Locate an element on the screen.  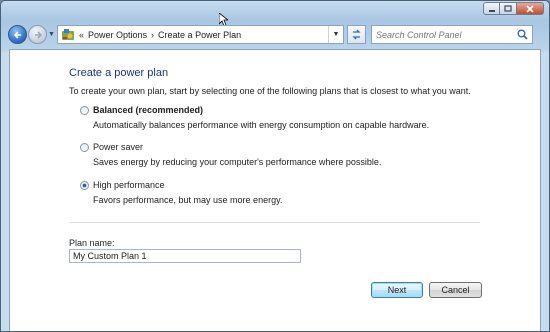
address-dropdown-button: ▼ is located at coordinates (335, 34).